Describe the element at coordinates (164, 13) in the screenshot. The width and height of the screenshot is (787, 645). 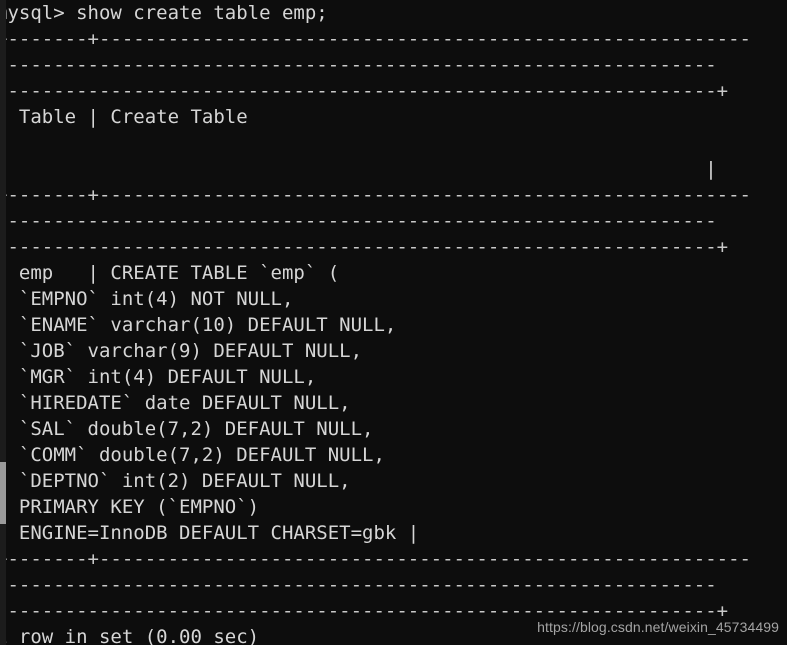
I see `terminal-line: mysql> show create table emp;` at that location.